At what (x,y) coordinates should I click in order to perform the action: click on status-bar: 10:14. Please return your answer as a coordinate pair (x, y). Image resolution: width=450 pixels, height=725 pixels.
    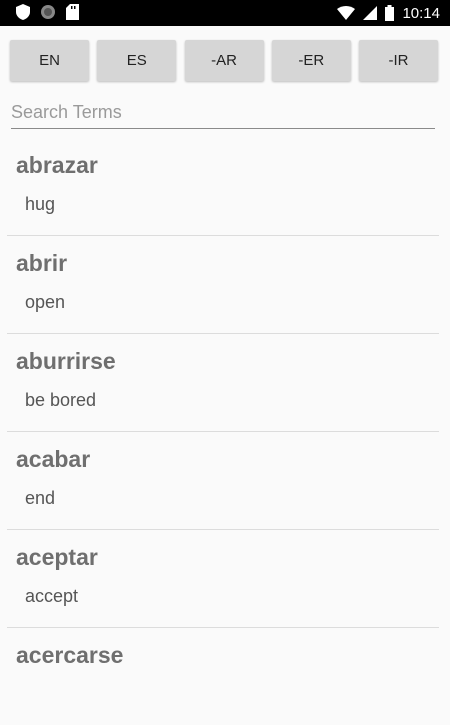
    Looking at the image, I should click on (225, 13).